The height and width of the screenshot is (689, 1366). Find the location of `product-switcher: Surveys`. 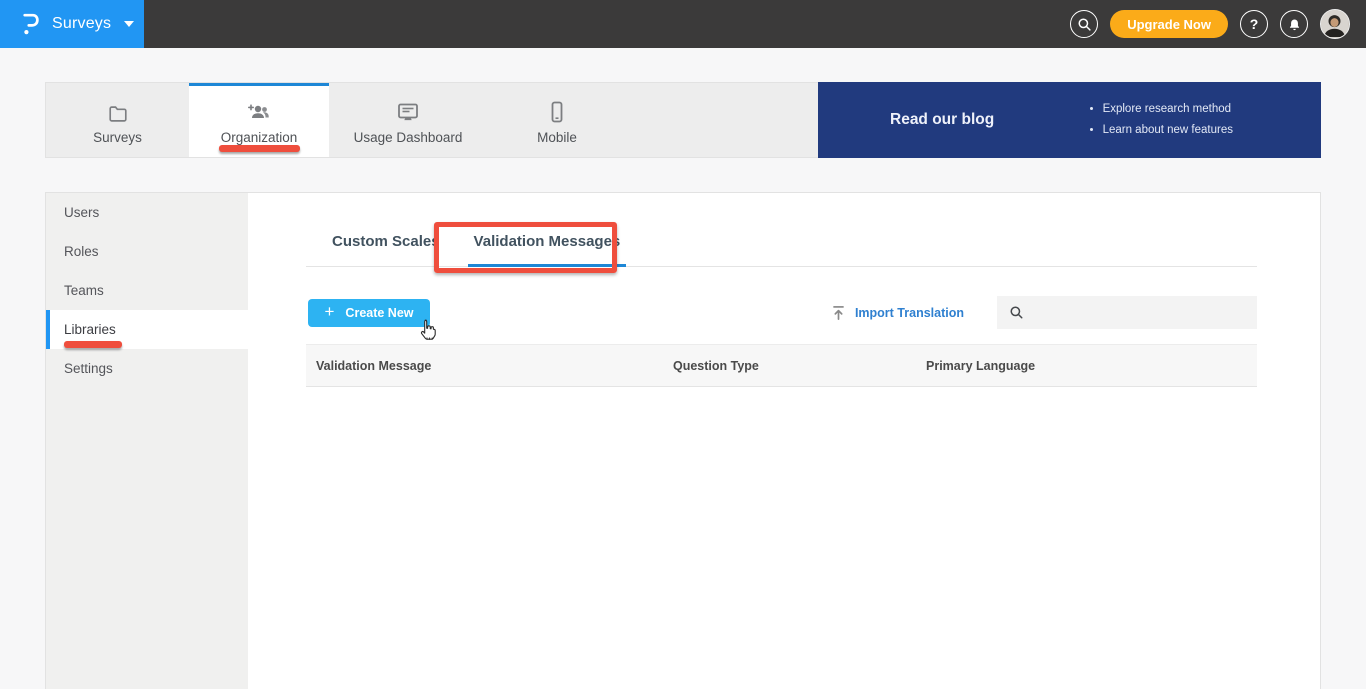

product-switcher: Surveys is located at coordinates (72, 24).